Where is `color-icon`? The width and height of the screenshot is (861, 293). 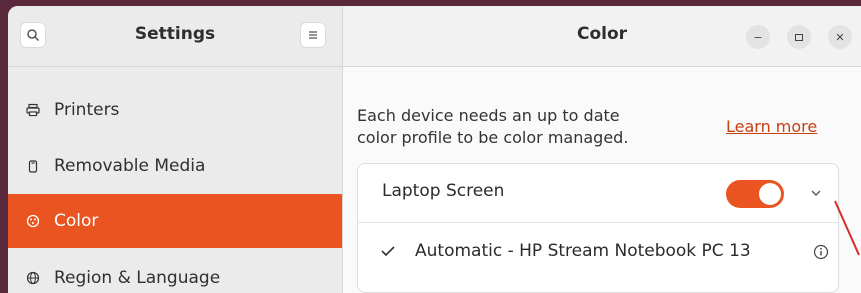 color-icon is located at coordinates (33, 221).